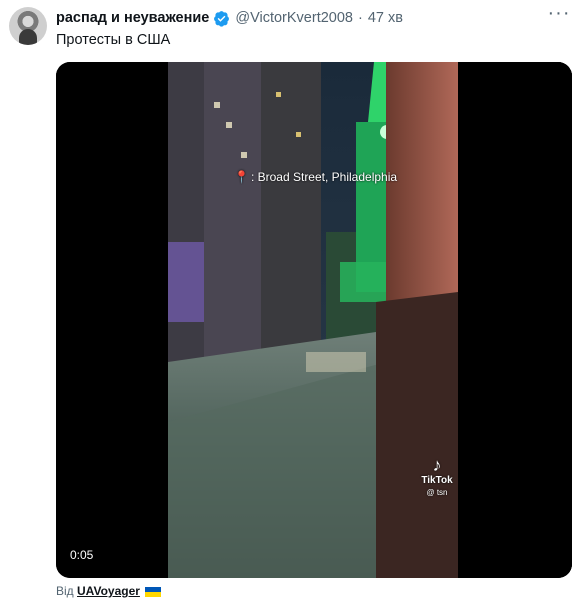 This screenshot has width=583, height=598. I want to click on author-name: распад и неуважение, so click(132, 18).